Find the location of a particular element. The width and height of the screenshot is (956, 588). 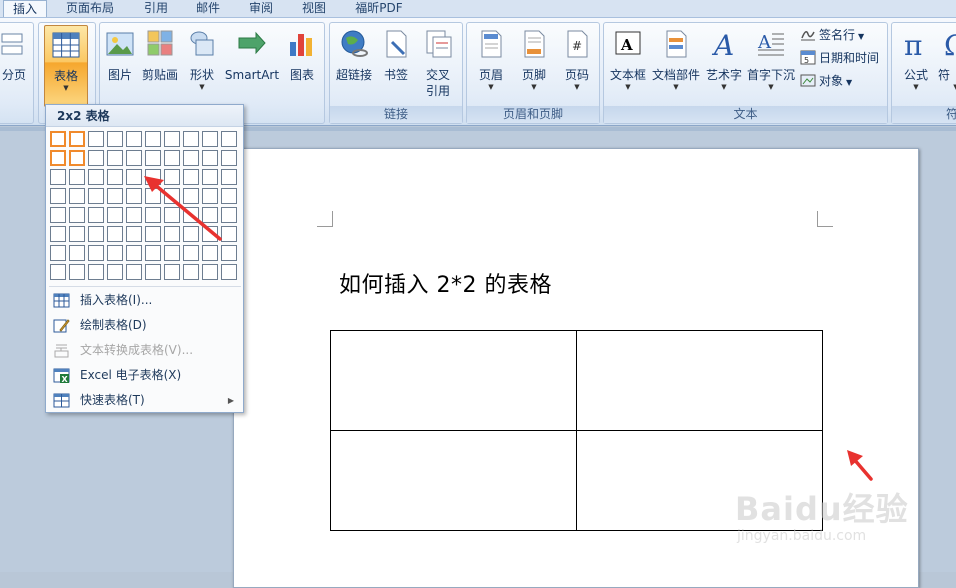

menu-quick-tables: 快速表格(T) ▶ is located at coordinates (144, 400).